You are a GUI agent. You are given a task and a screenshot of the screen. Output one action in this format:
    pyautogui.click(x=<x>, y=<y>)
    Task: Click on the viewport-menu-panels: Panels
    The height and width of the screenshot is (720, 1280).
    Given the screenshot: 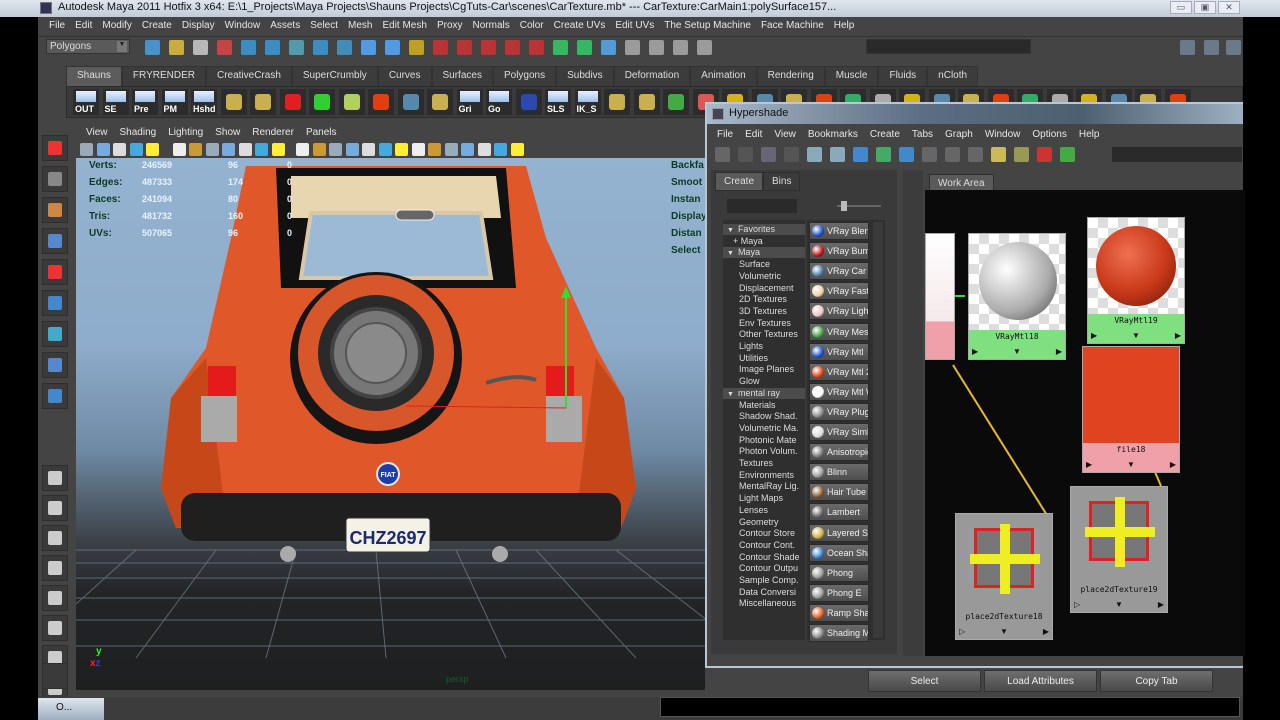 What is the action you would take?
    pyautogui.click(x=321, y=134)
    